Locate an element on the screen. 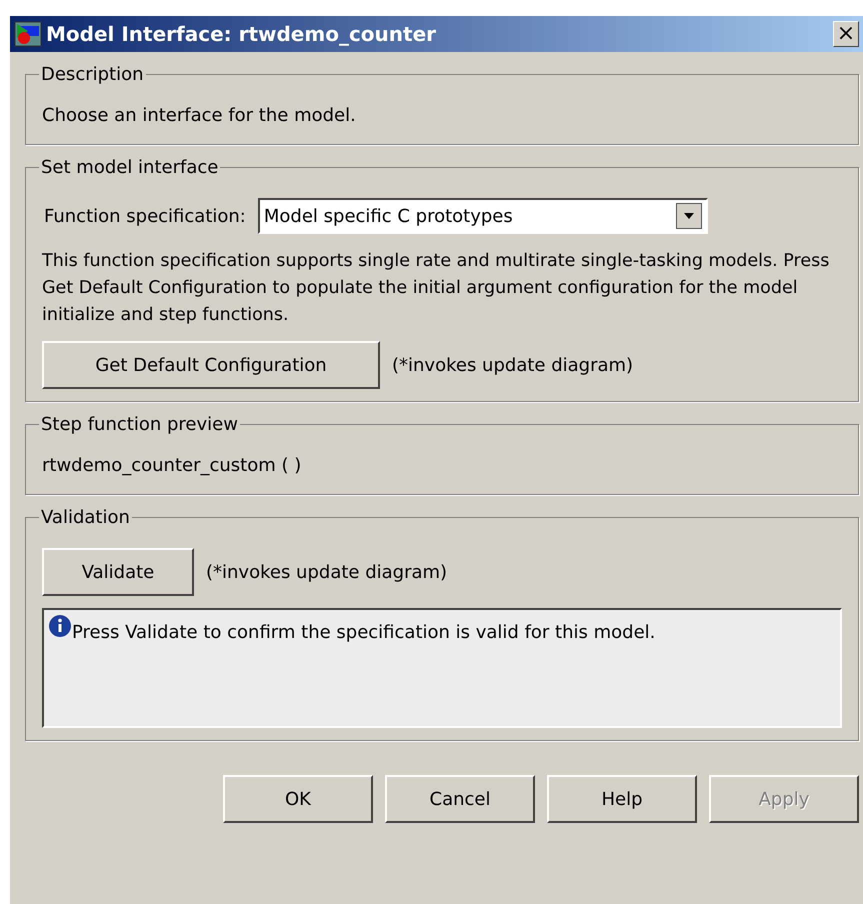 The image size is (863, 904). dialog-button: OK is located at coordinates (298, 799).